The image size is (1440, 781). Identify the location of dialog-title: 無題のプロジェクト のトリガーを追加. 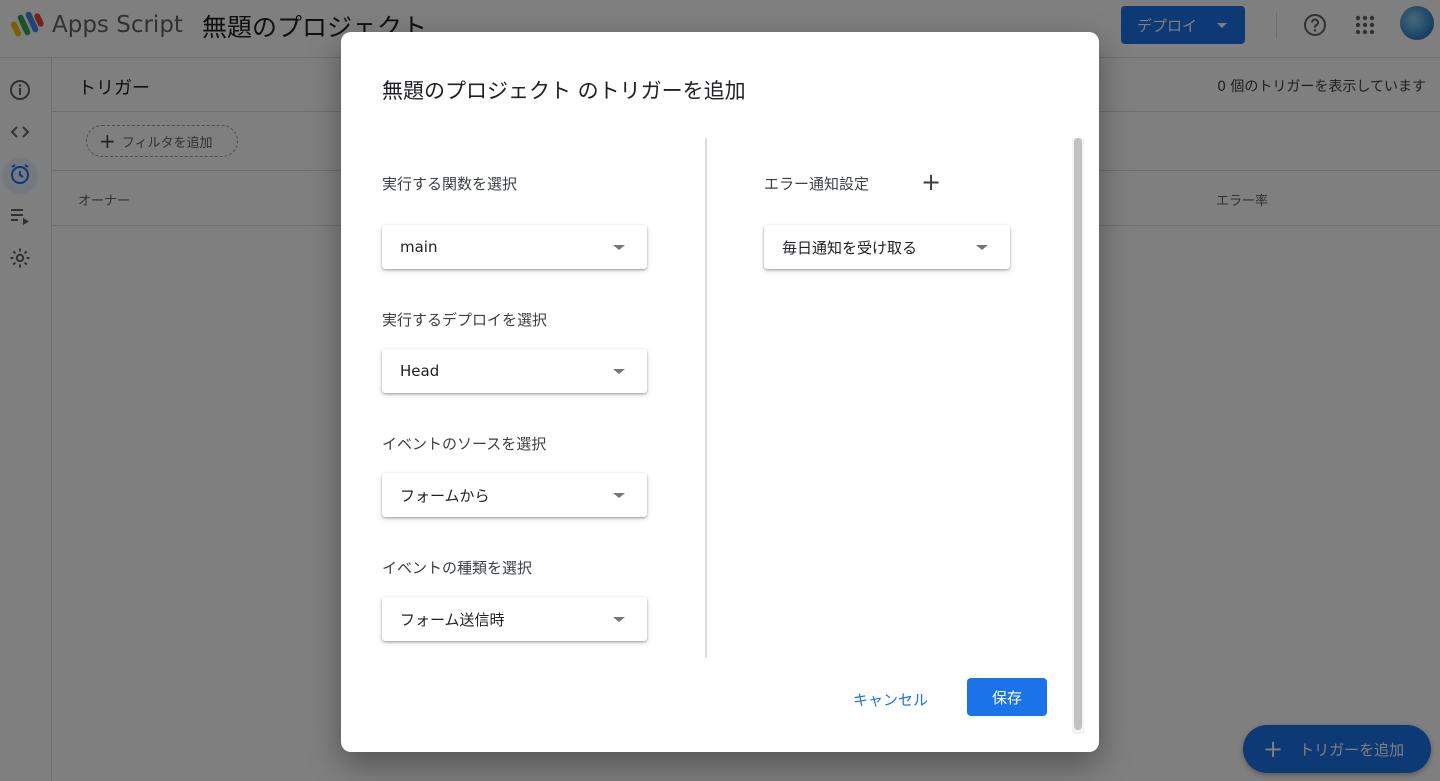
(564, 91).